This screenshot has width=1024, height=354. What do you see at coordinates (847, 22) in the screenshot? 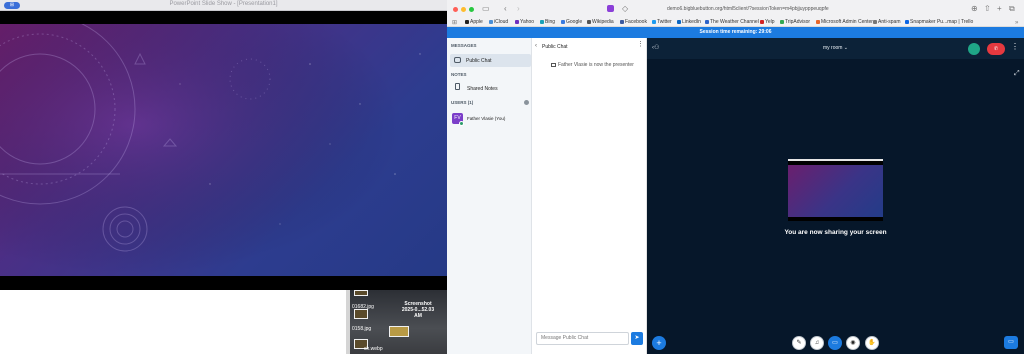
I see `bookmark-label: Microsoft Admin Center` at bounding box center [847, 22].